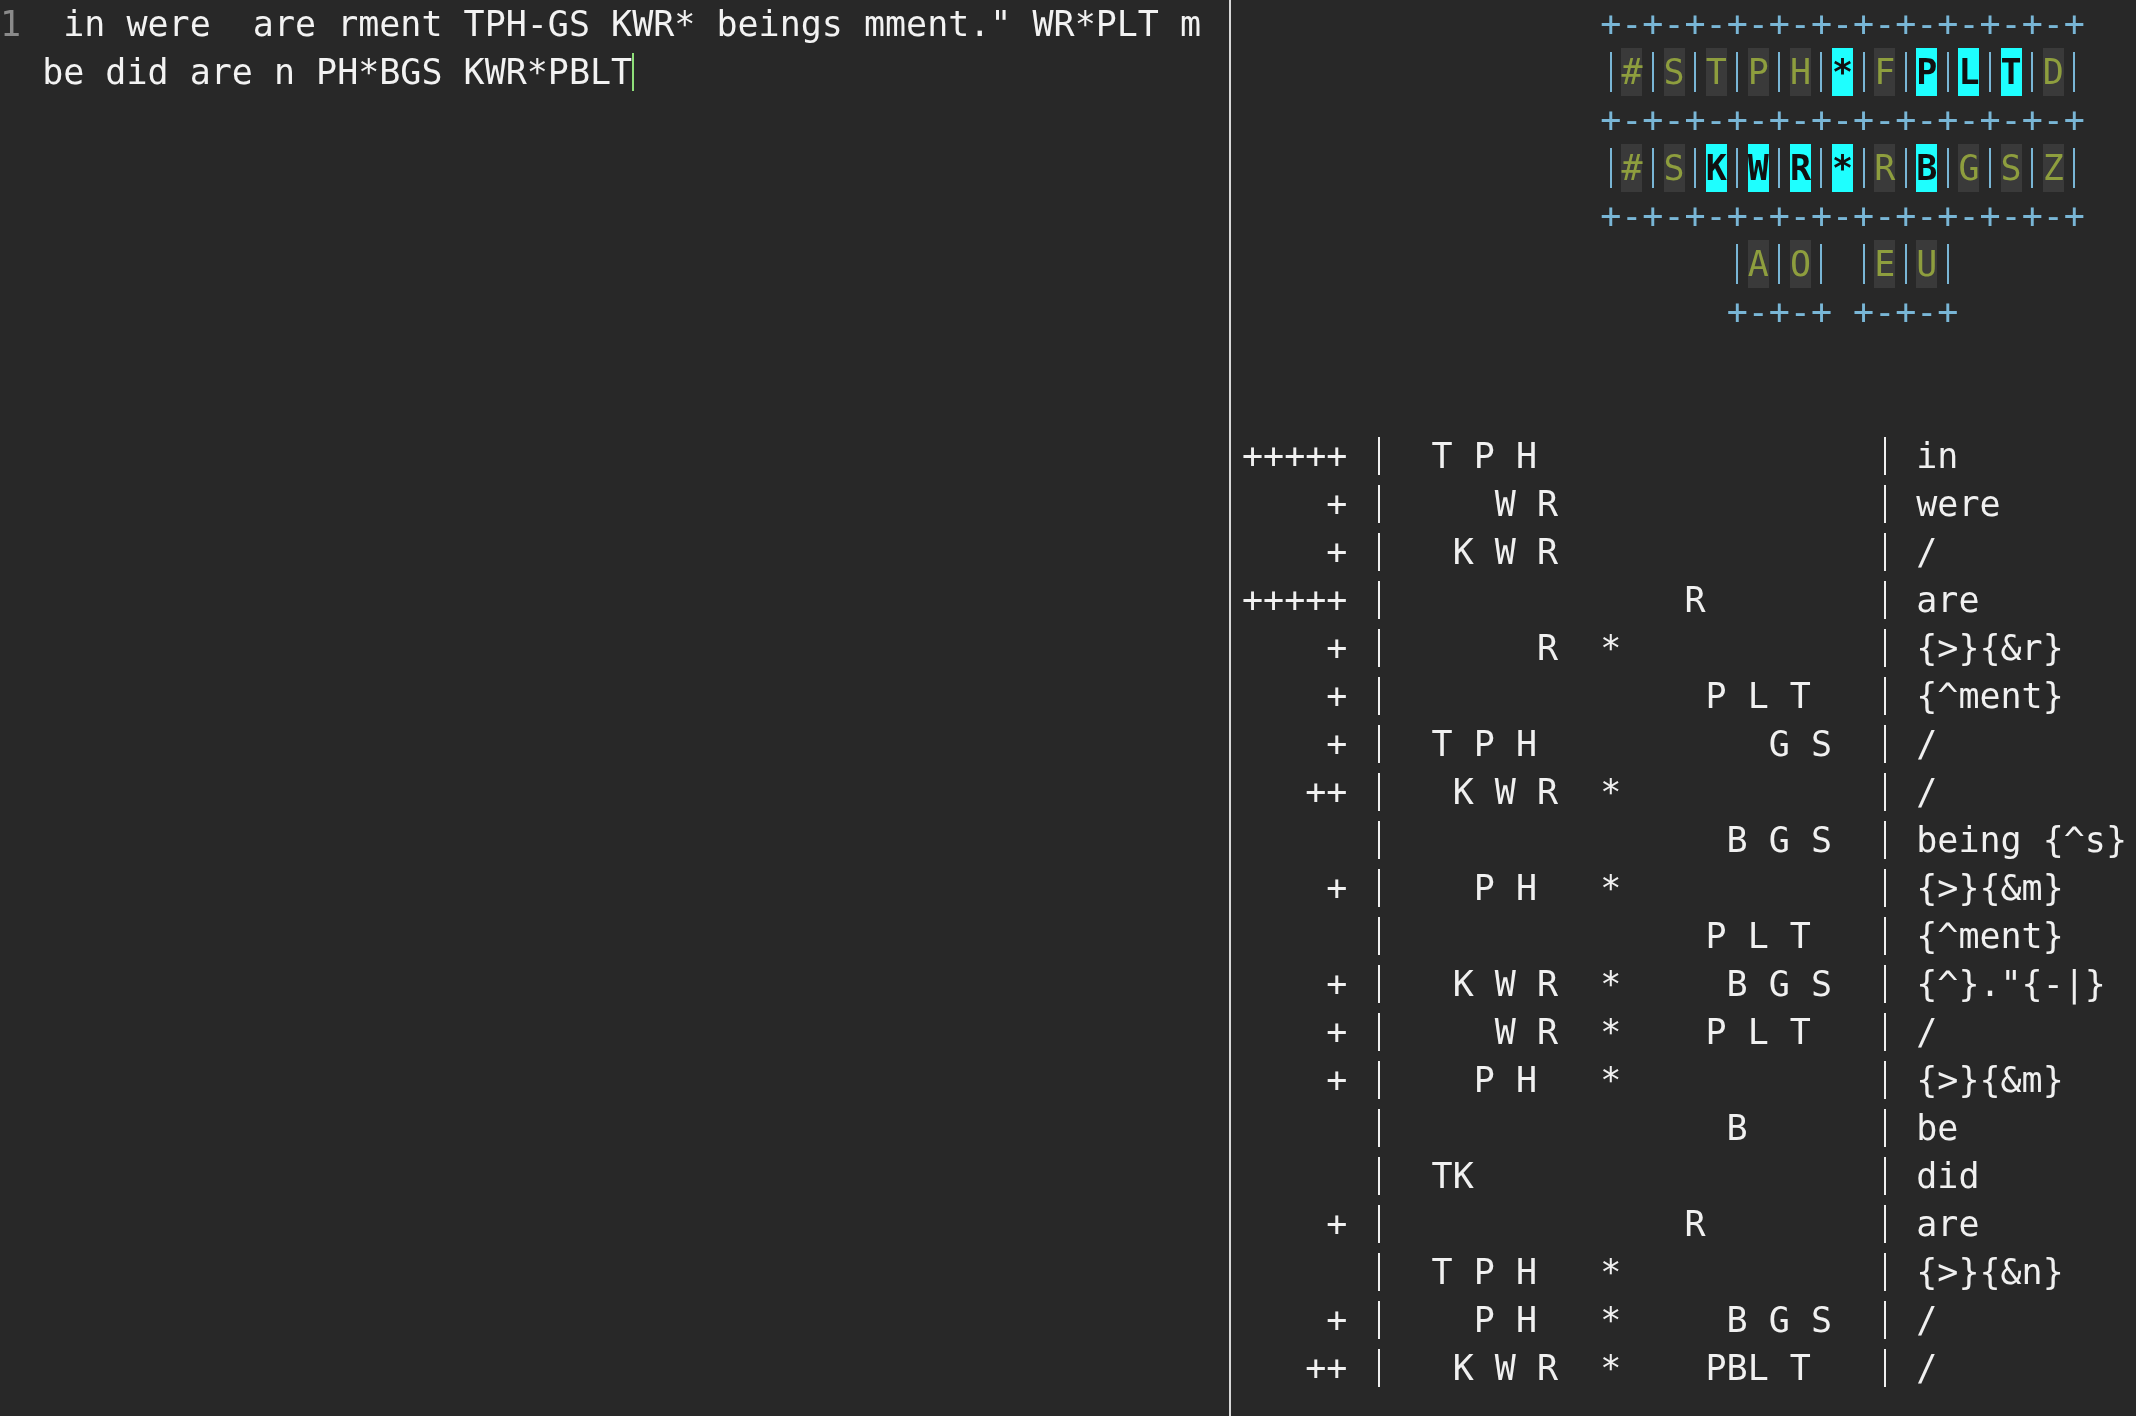 The width and height of the screenshot is (2136, 1416). I want to click on translation-text: {>}{&n}, so click(1990, 1272).